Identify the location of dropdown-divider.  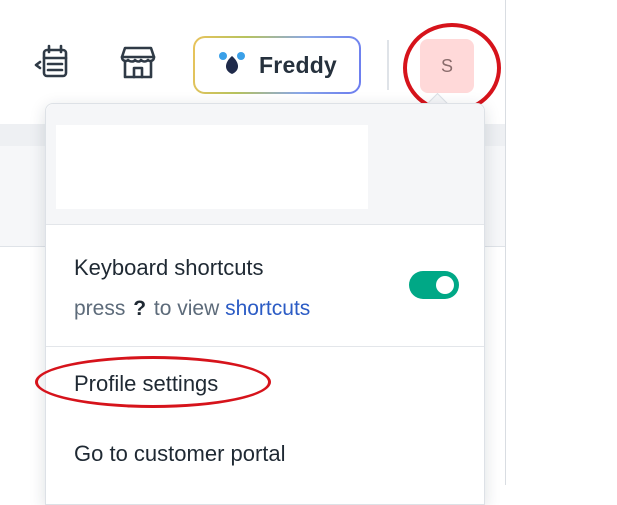
(265, 346).